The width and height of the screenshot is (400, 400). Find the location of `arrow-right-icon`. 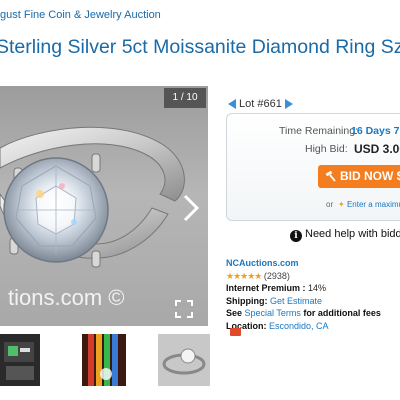

arrow-right-icon is located at coordinates (288, 104).